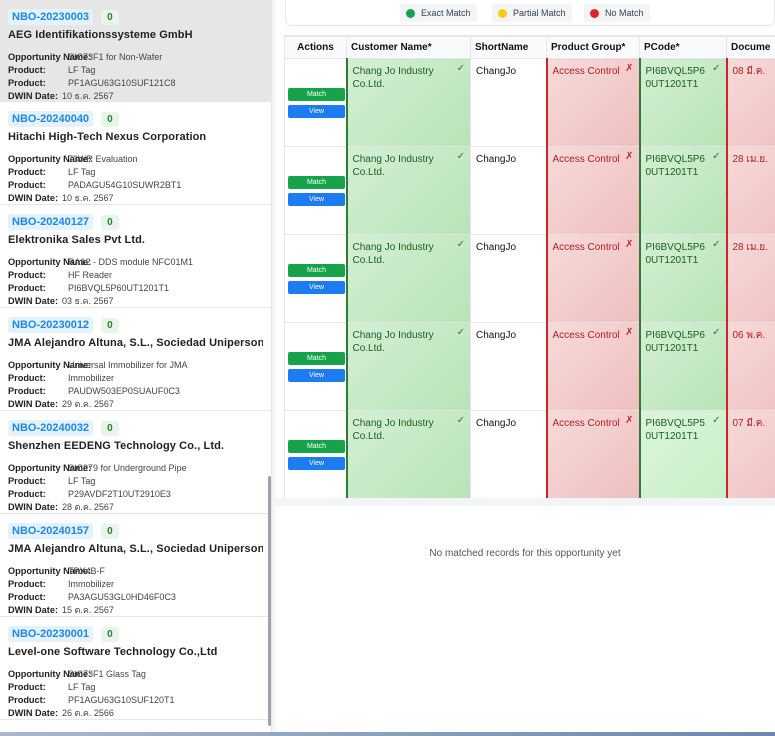  What do you see at coordinates (315, 47) in the screenshot?
I see `header-actions: Actions` at bounding box center [315, 47].